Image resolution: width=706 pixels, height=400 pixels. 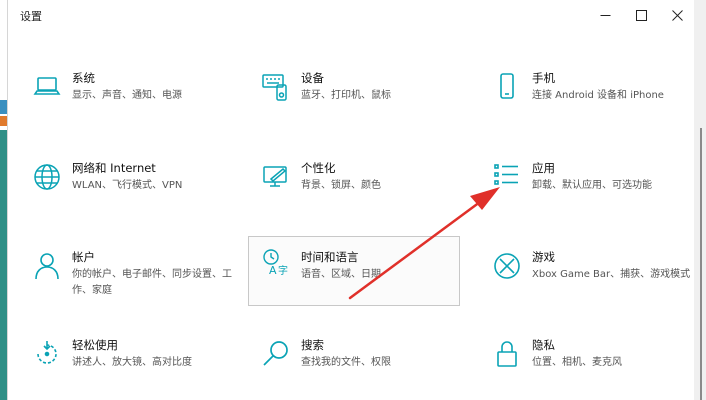 What do you see at coordinates (677, 15) in the screenshot?
I see `close-icon` at bounding box center [677, 15].